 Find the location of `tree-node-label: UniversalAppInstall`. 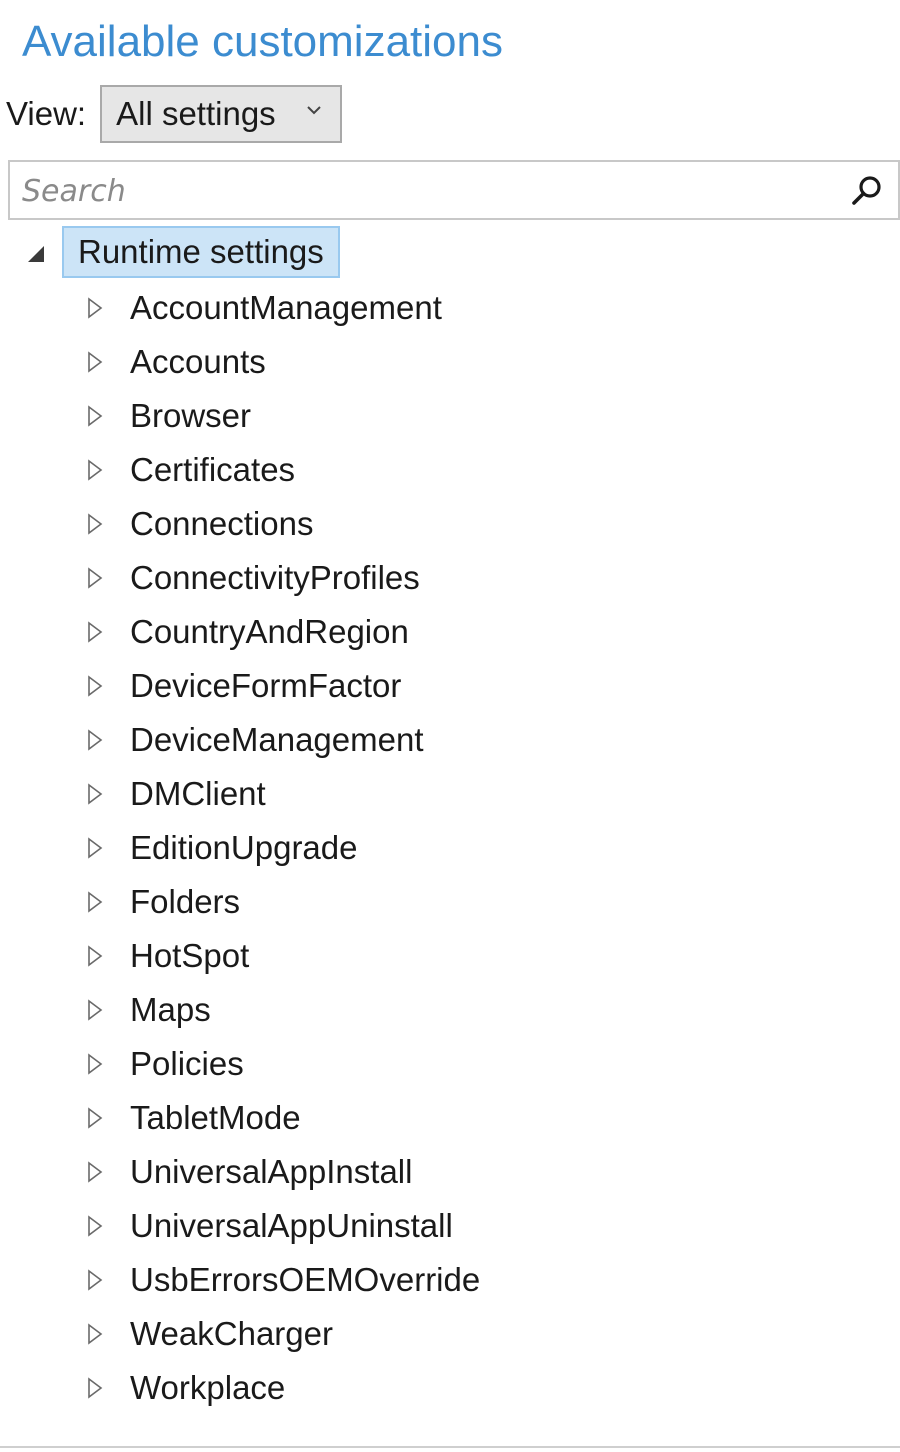

tree-node-label: UniversalAppInstall is located at coordinates (271, 1171).